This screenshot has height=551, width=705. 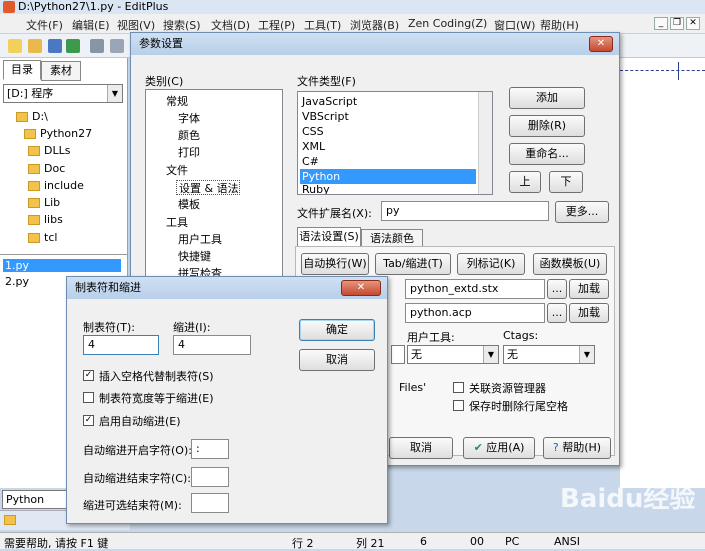 What do you see at coordinates (45, 219) in the screenshot?
I see `tree-item: libs` at bounding box center [45, 219].